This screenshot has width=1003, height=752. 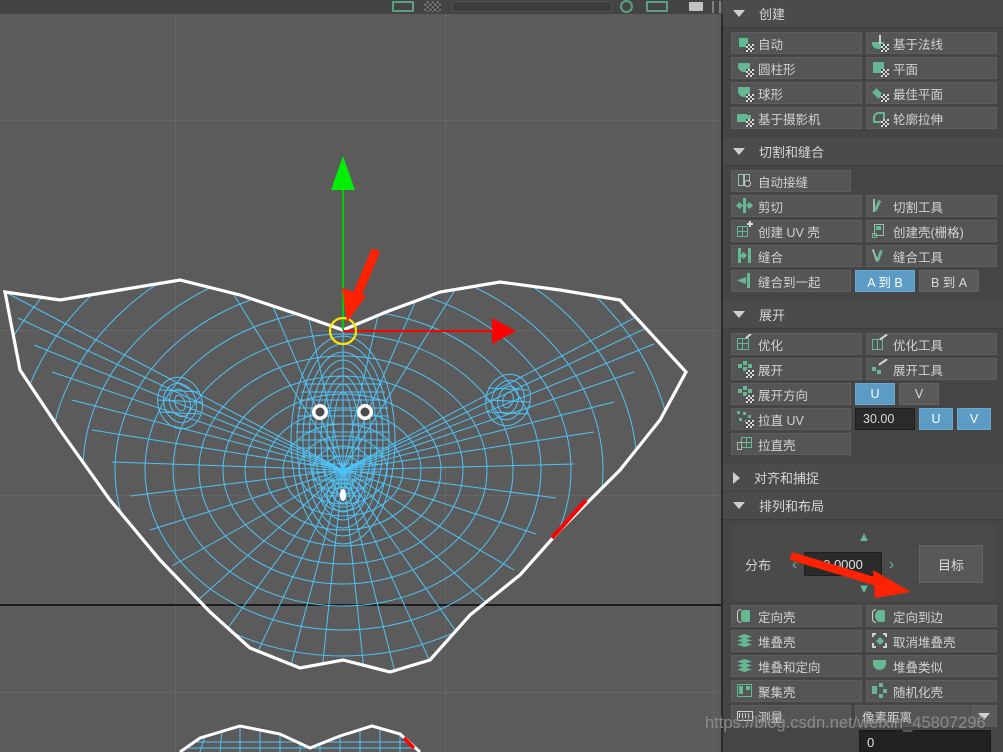 I want to click on section-header-unfold: 展开, so click(x=863, y=315).